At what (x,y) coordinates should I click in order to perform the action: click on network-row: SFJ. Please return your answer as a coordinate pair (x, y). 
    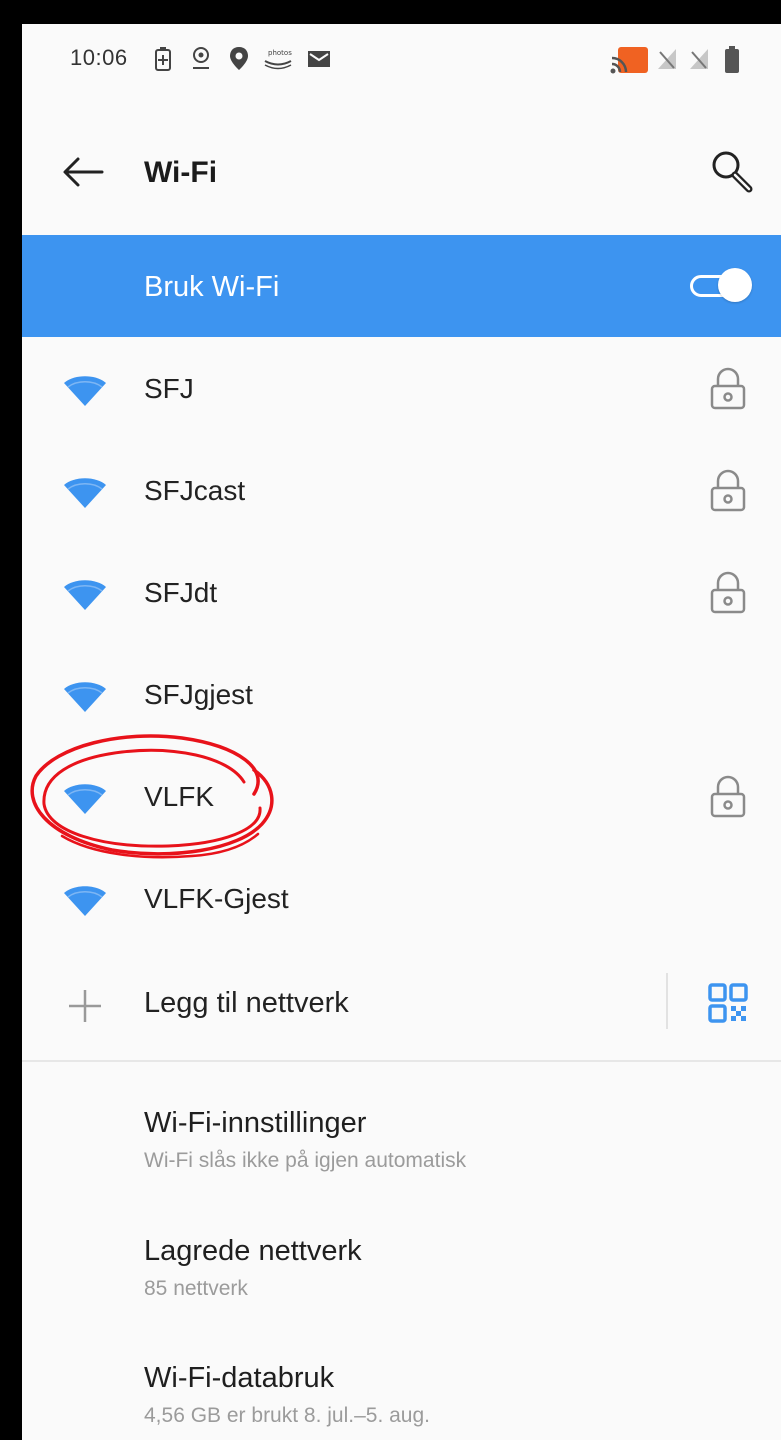
    Looking at the image, I should click on (401, 388).